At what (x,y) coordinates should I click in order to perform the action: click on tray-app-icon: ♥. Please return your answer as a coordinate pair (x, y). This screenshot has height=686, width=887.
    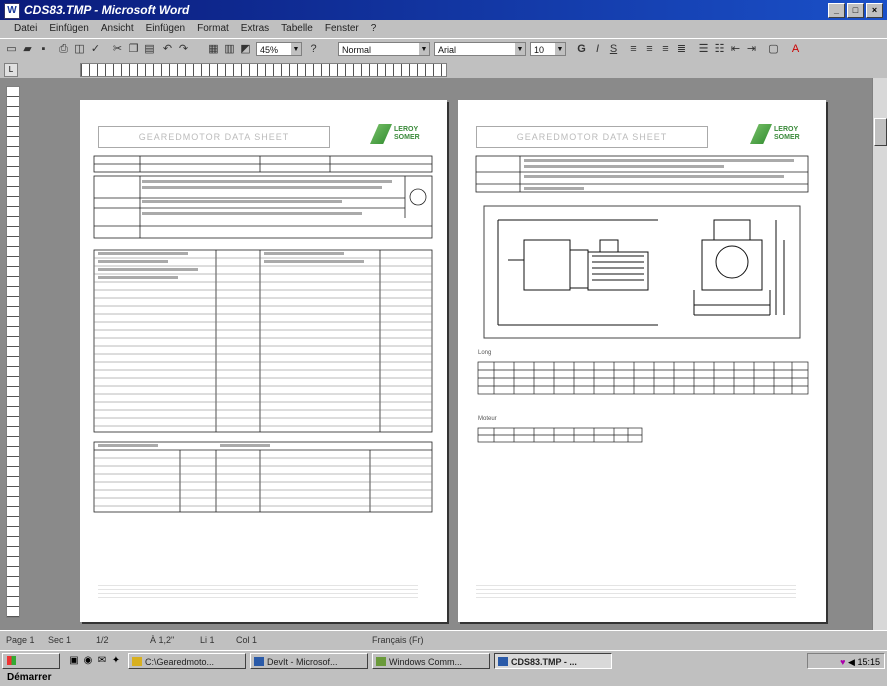
    Looking at the image, I should click on (842, 662).